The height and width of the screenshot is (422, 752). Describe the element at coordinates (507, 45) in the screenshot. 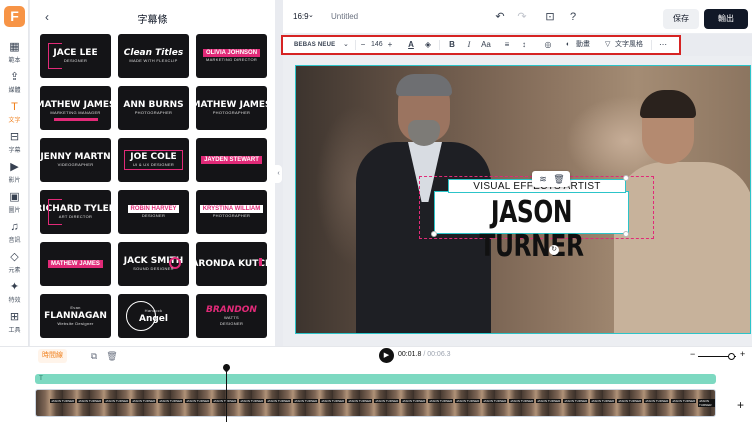

I see `align-icon: ≡` at that location.